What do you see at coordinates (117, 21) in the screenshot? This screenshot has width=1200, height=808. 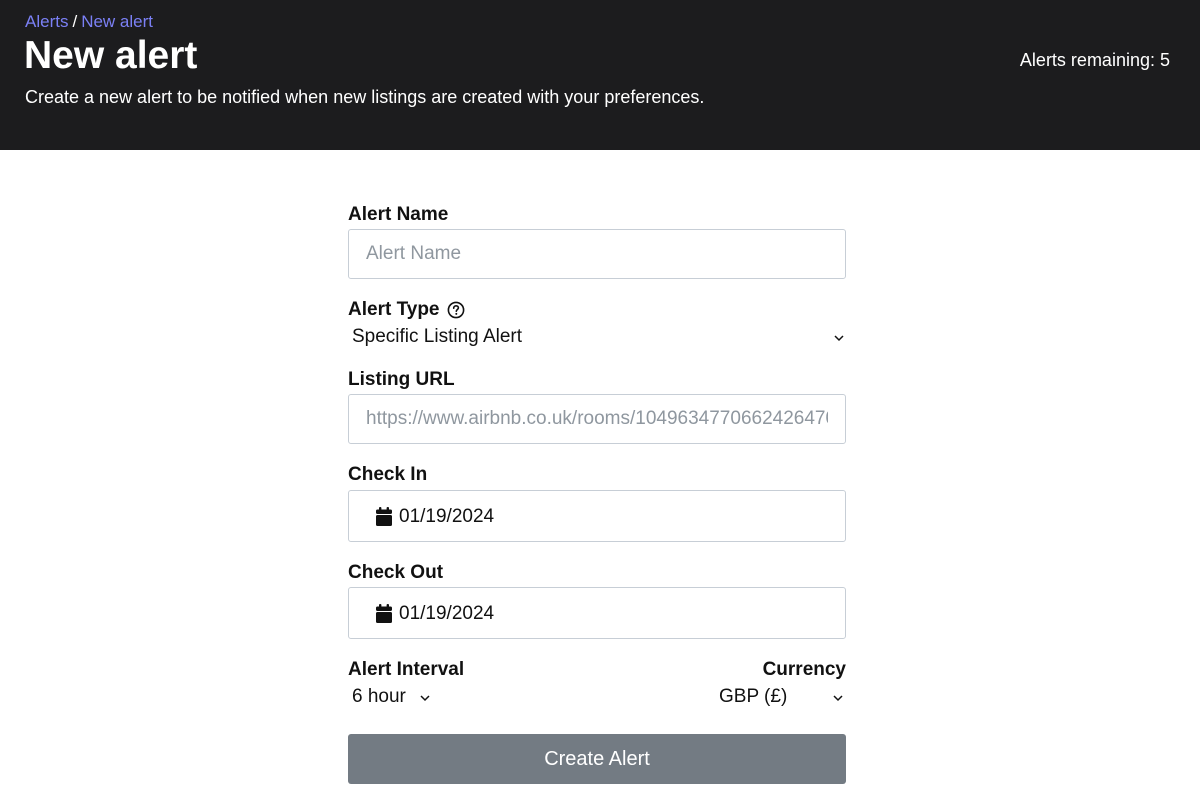 I see `breadcrumb-link-new-alert: New alert` at bounding box center [117, 21].